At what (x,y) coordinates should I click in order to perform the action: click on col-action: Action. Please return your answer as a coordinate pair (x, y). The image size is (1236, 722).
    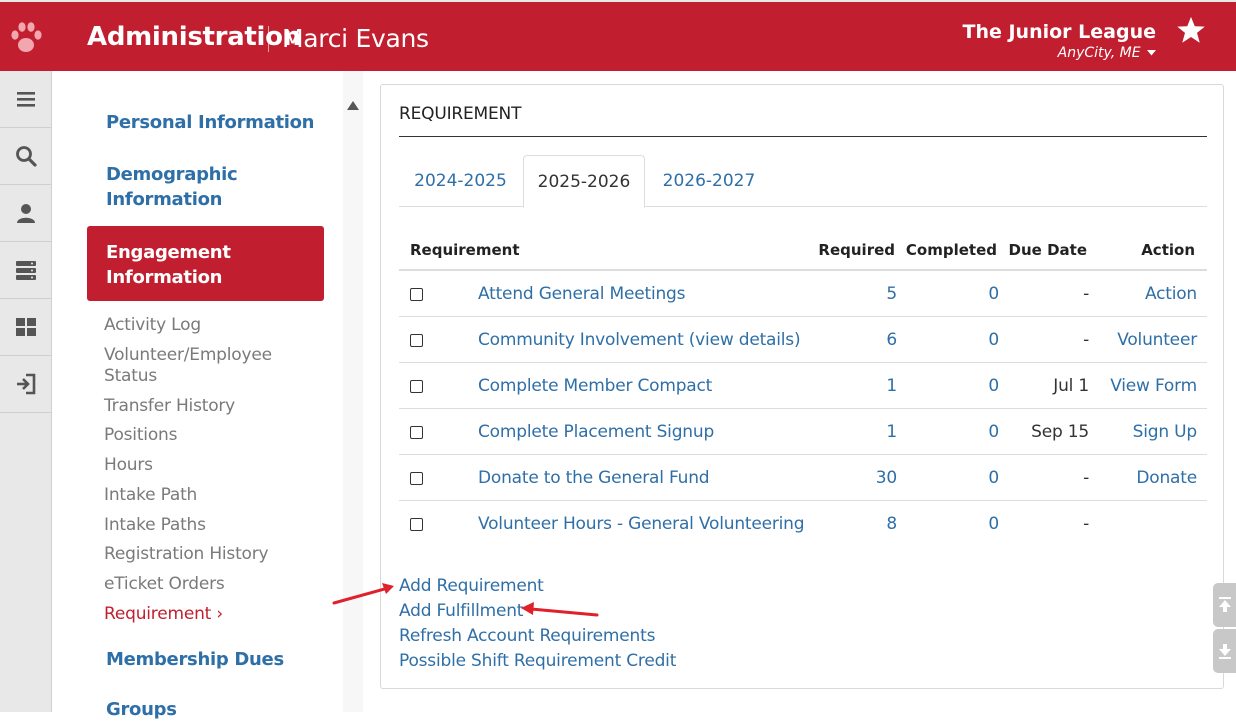
    Looking at the image, I should click on (1168, 250).